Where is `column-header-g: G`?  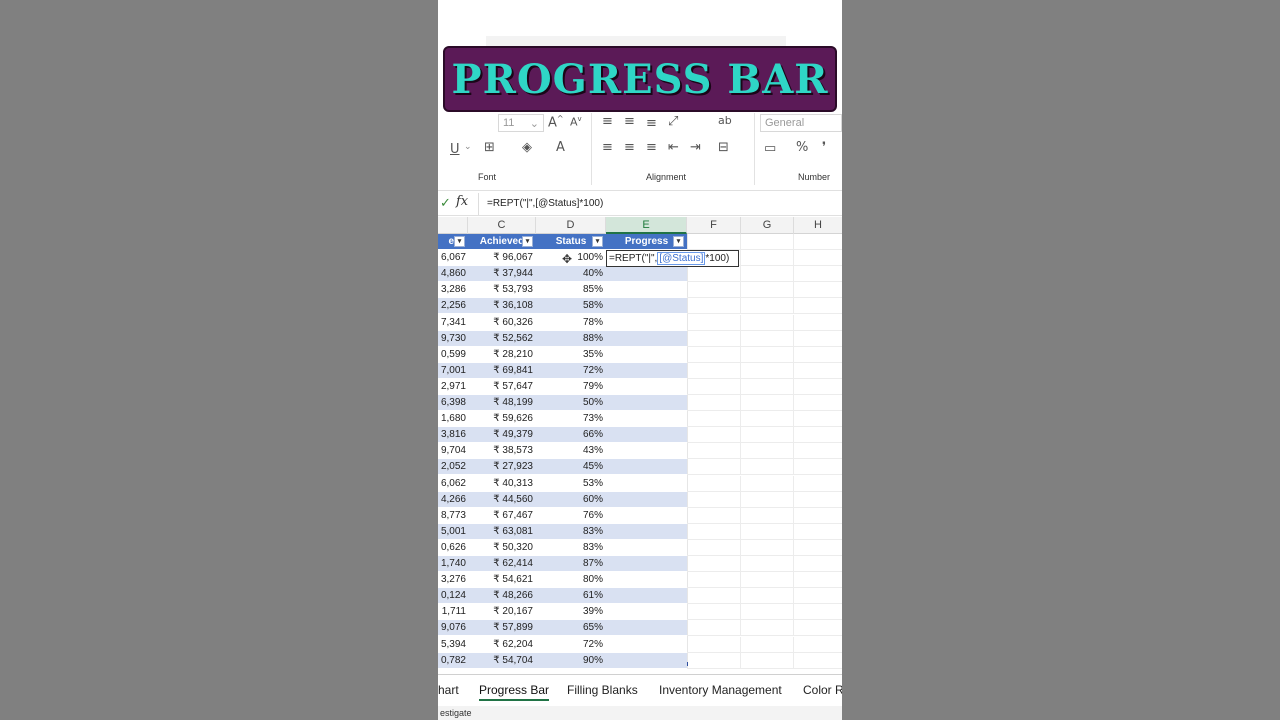 column-header-g: G is located at coordinates (767, 225).